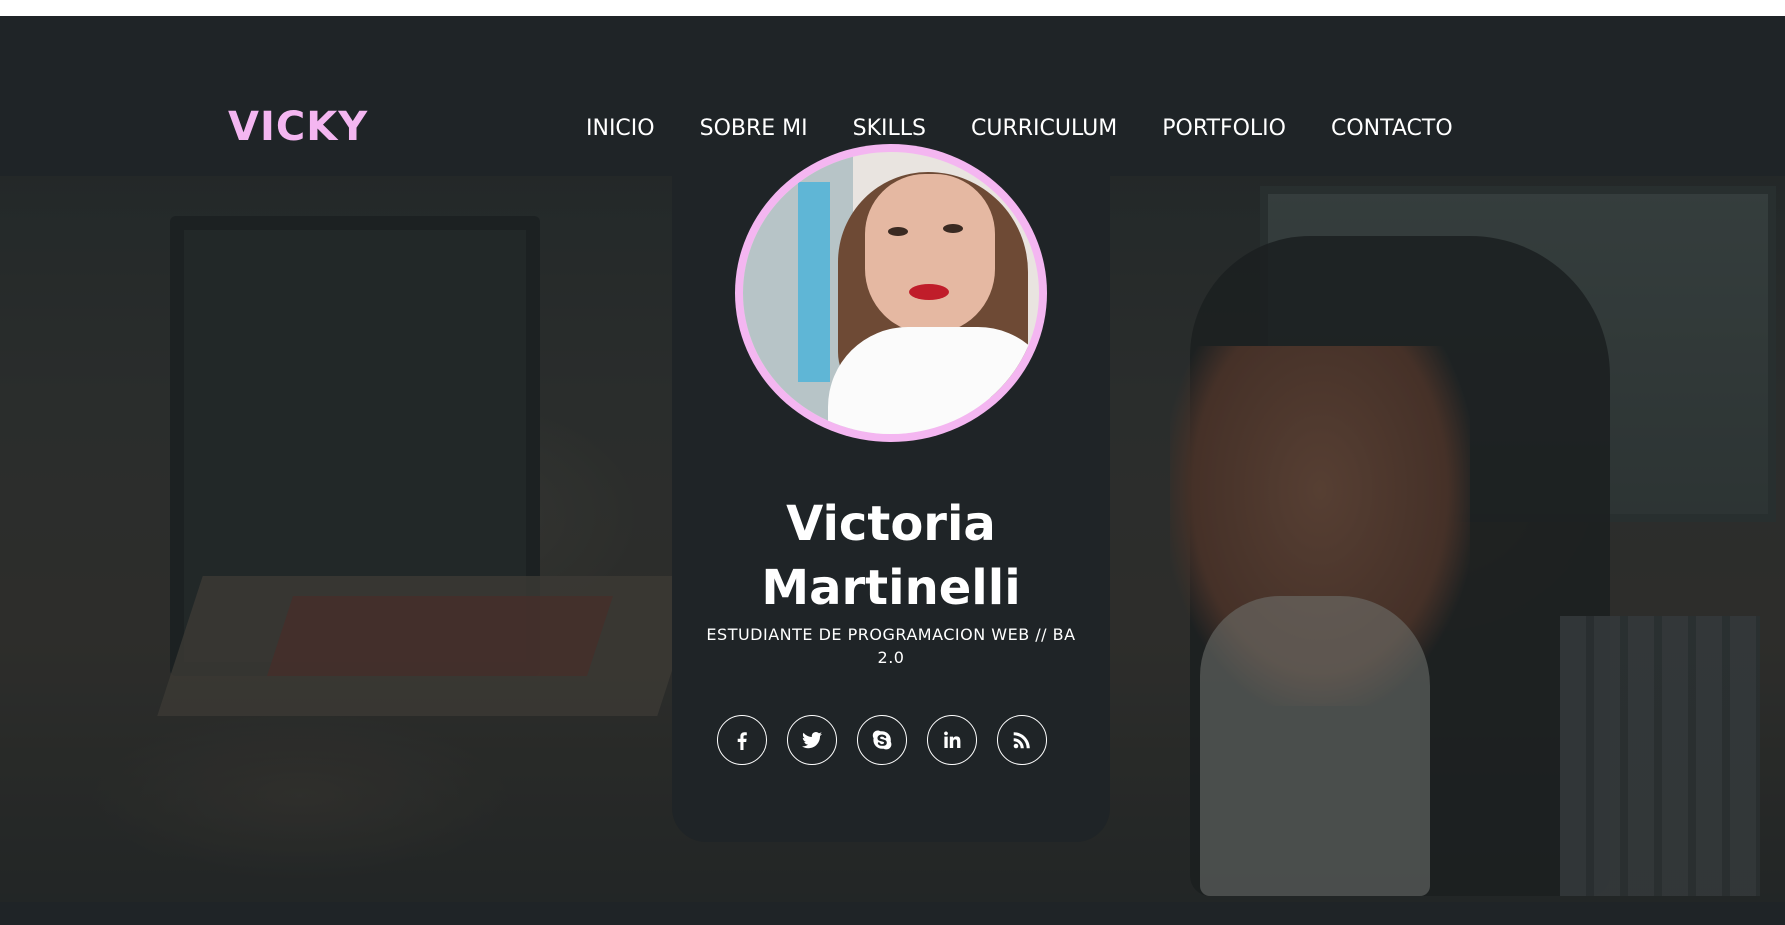 The width and height of the screenshot is (1785, 925). I want to click on skype-link, so click(882, 740).